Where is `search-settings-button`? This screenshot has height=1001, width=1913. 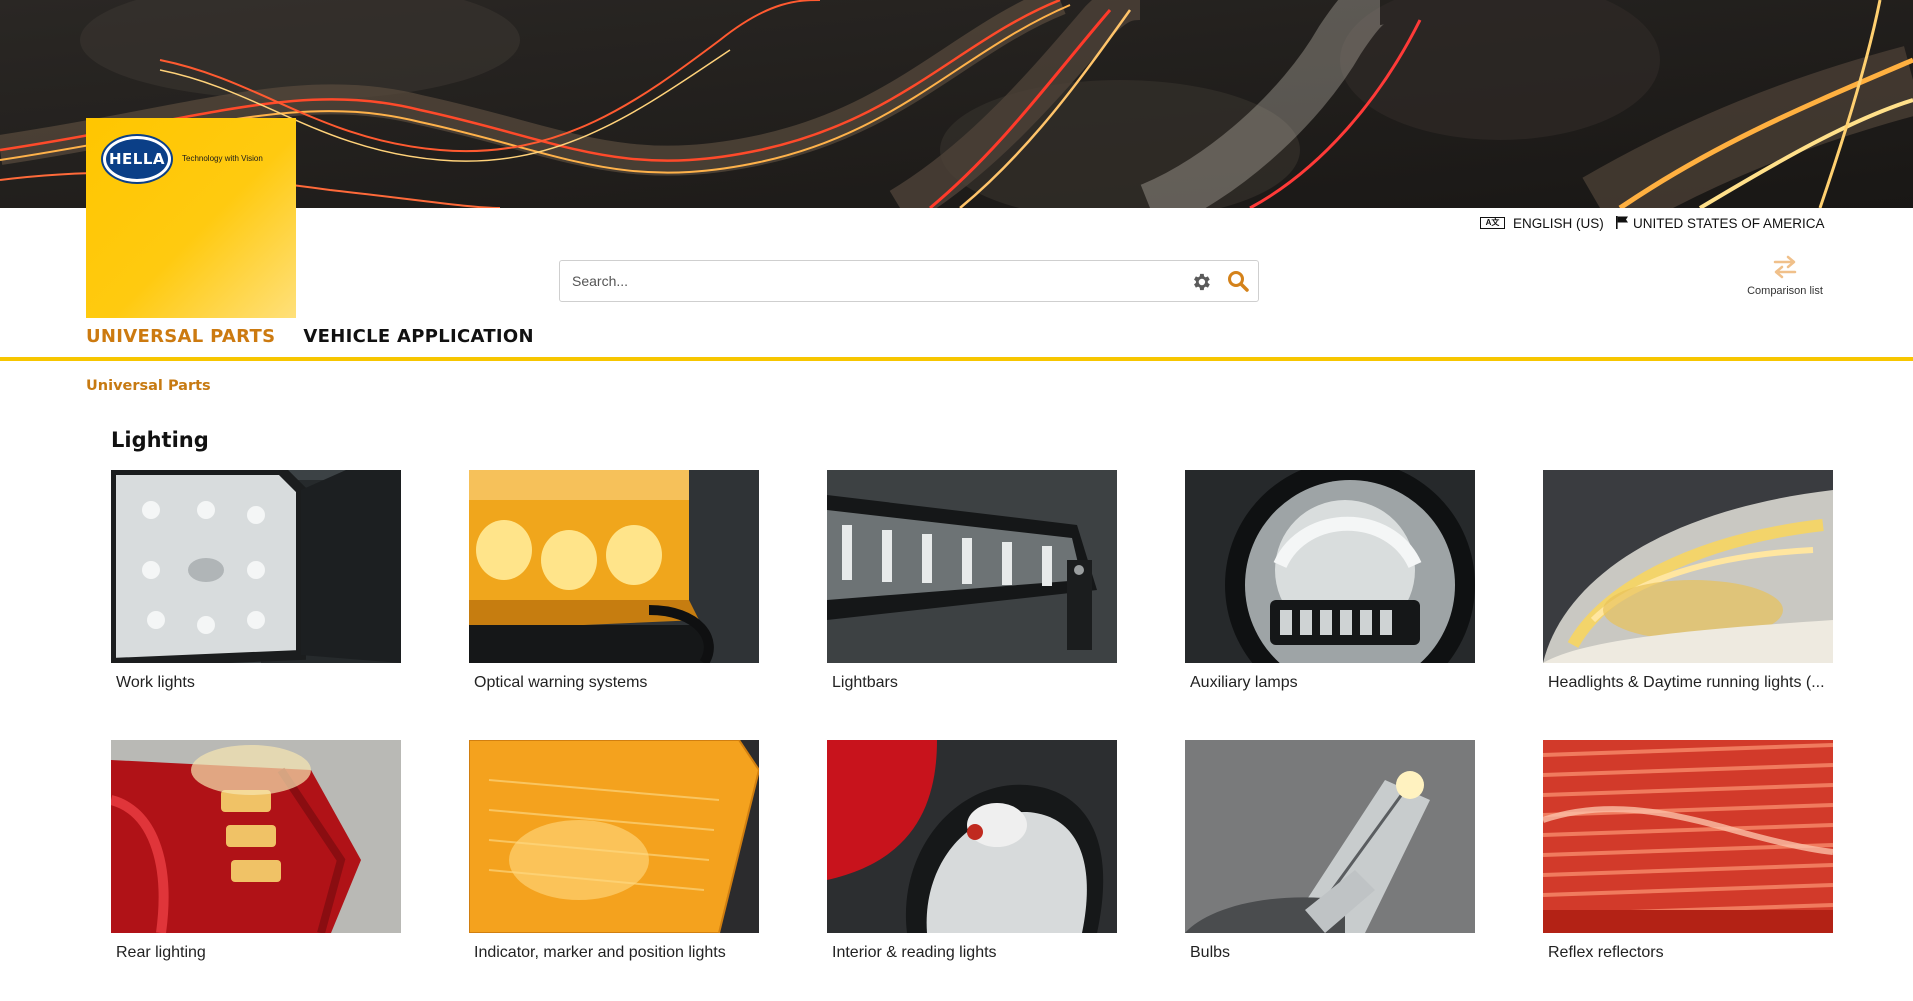
search-settings-button is located at coordinates (1201, 282).